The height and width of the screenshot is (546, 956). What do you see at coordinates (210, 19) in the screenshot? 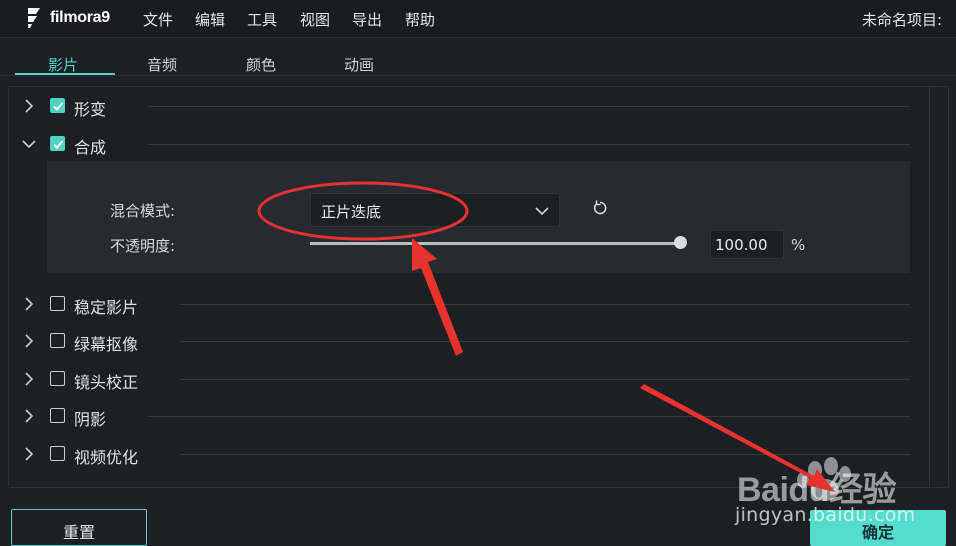
I see `menu-edit: 编辑` at bounding box center [210, 19].